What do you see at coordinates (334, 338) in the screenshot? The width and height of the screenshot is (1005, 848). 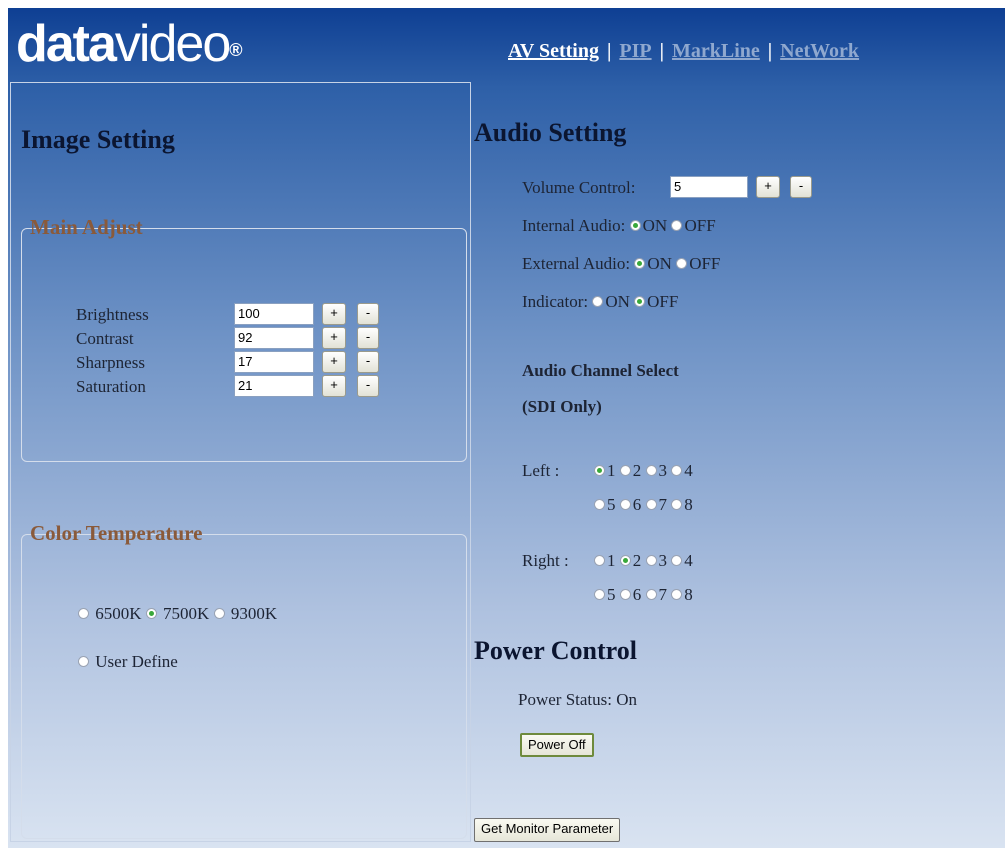 I see `contrast-plus-button: +` at bounding box center [334, 338].